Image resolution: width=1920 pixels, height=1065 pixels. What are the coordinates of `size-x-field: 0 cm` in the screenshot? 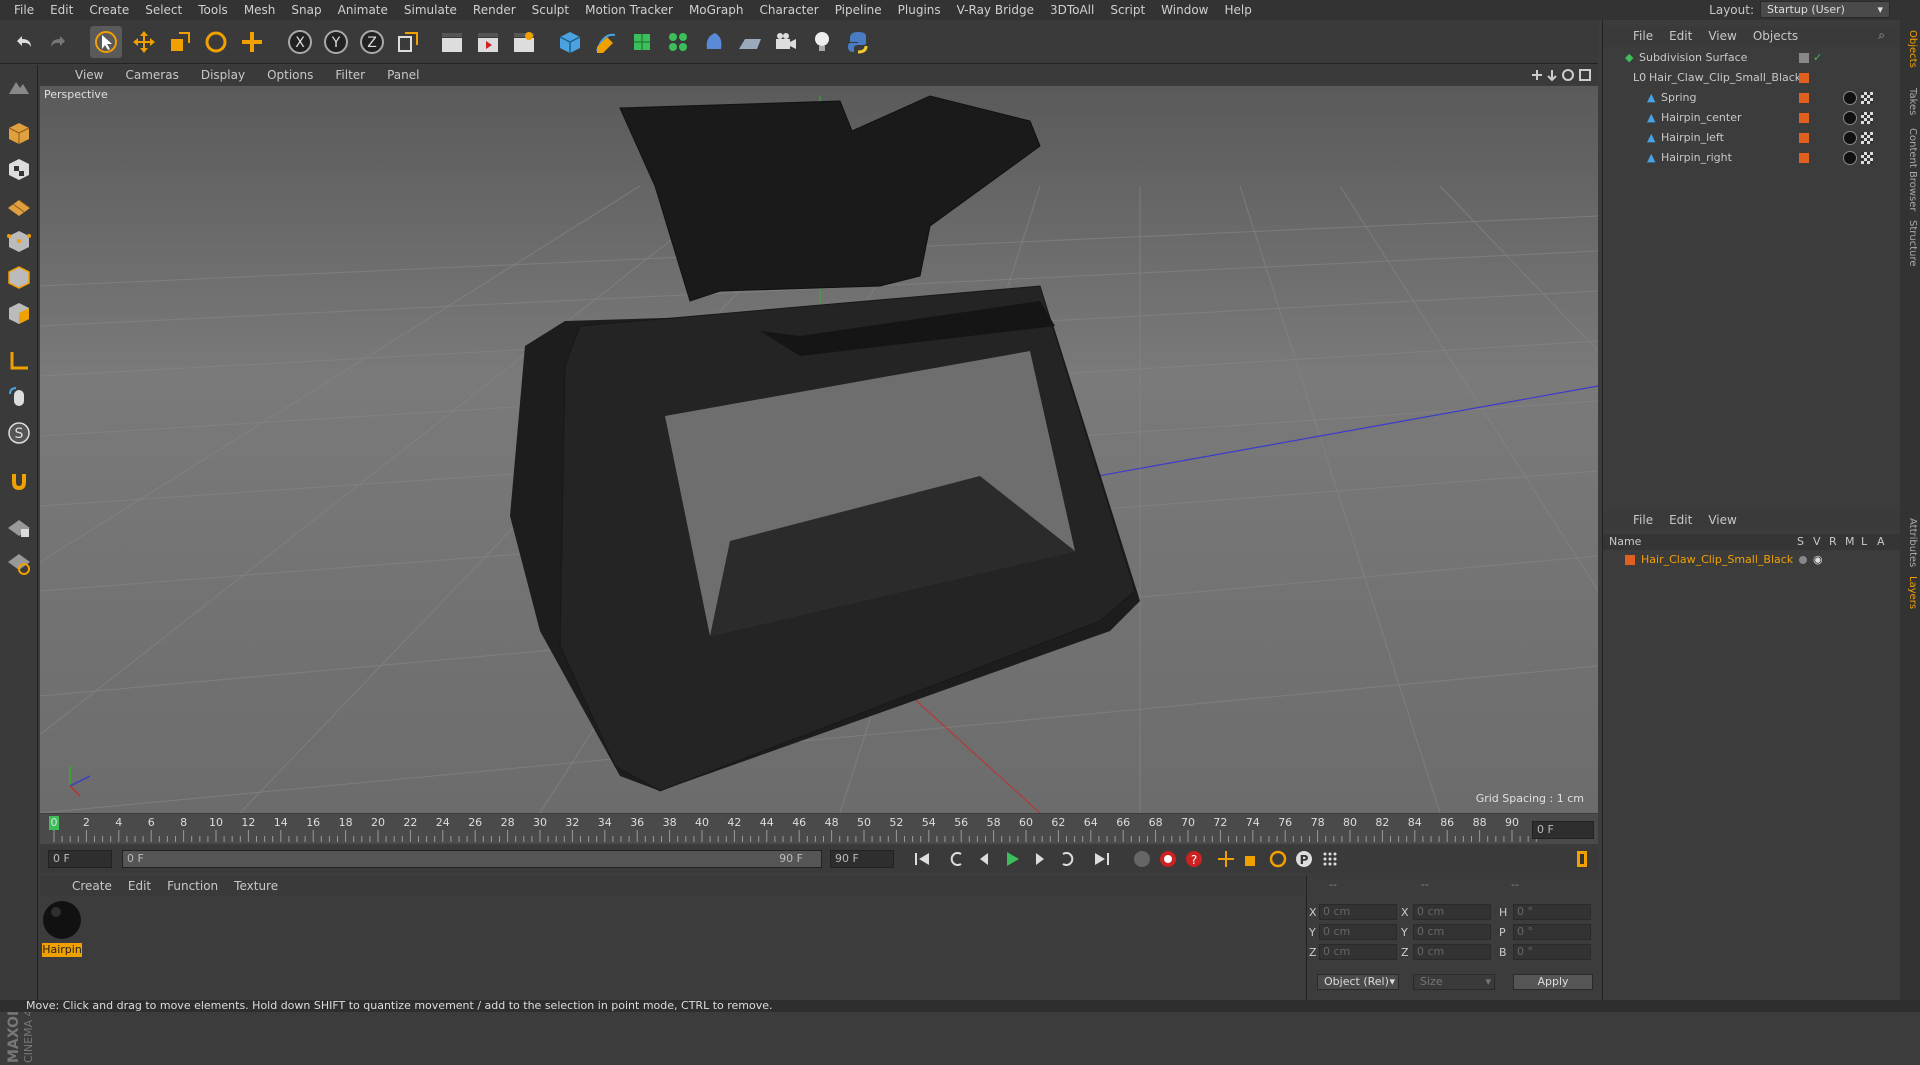 It's located at (1452, 912).